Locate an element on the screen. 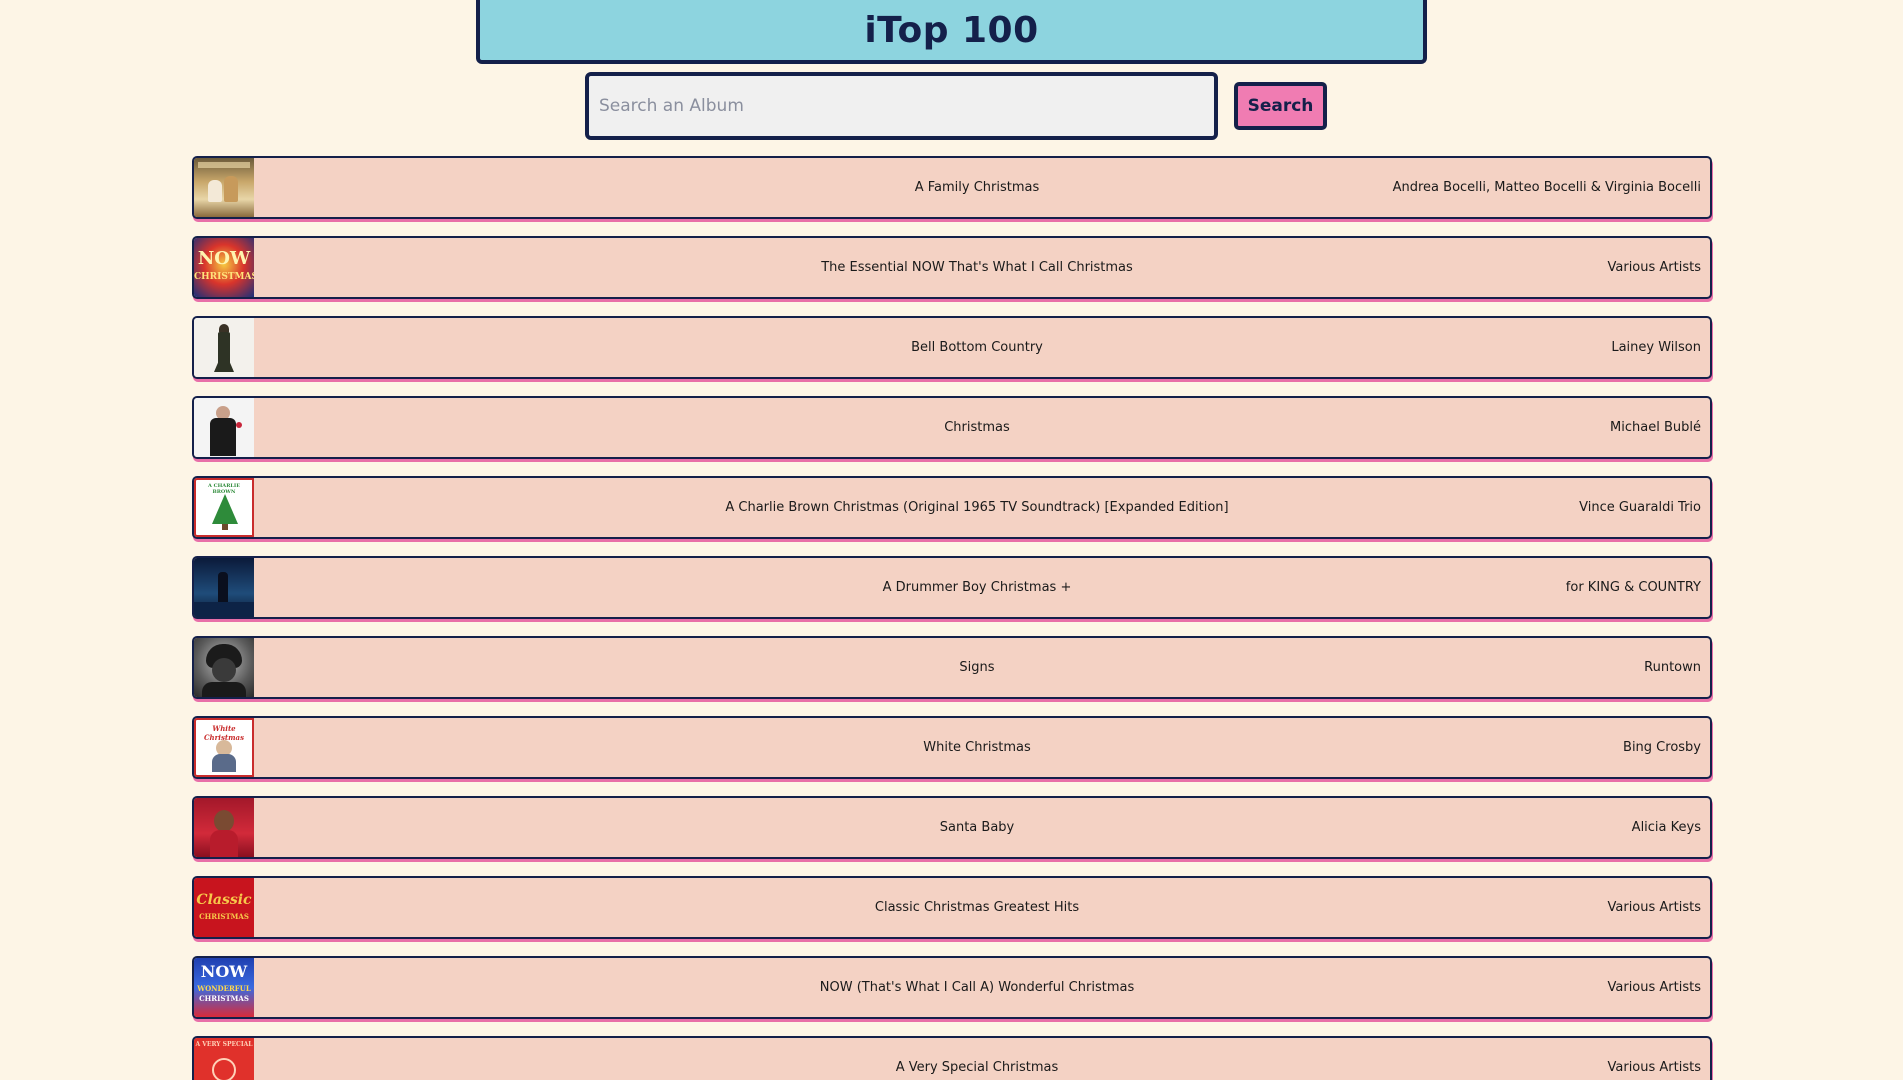 This screenshot has width=1903, height=1080. album-cover-night-scene-icon is located at coordinates (224, 587).